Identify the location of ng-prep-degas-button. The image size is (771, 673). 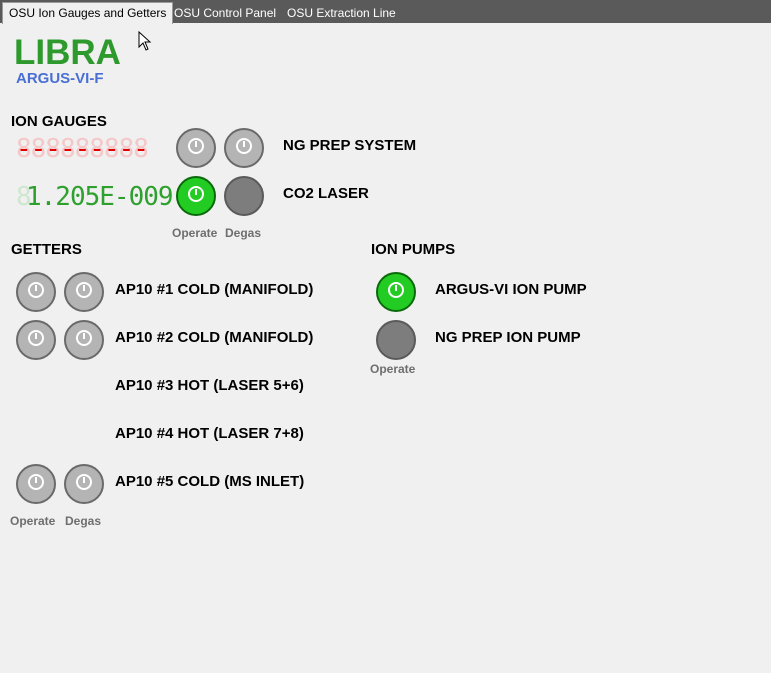
(244, 148).